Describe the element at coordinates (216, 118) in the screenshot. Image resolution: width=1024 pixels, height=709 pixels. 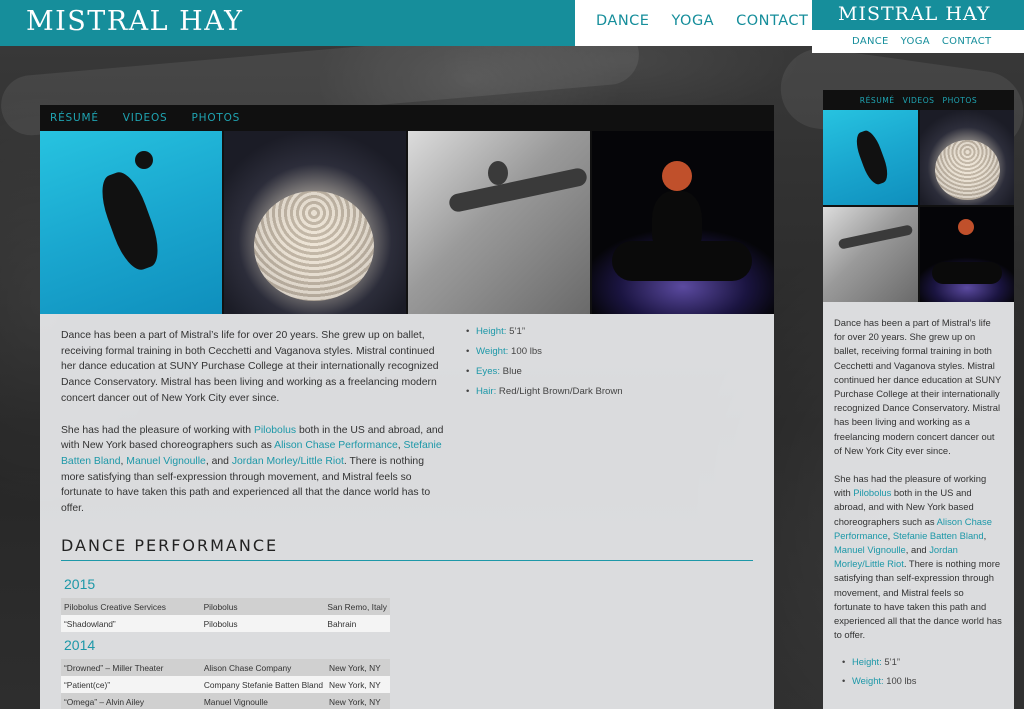
I see `subnav-photos: Photos` at that location.